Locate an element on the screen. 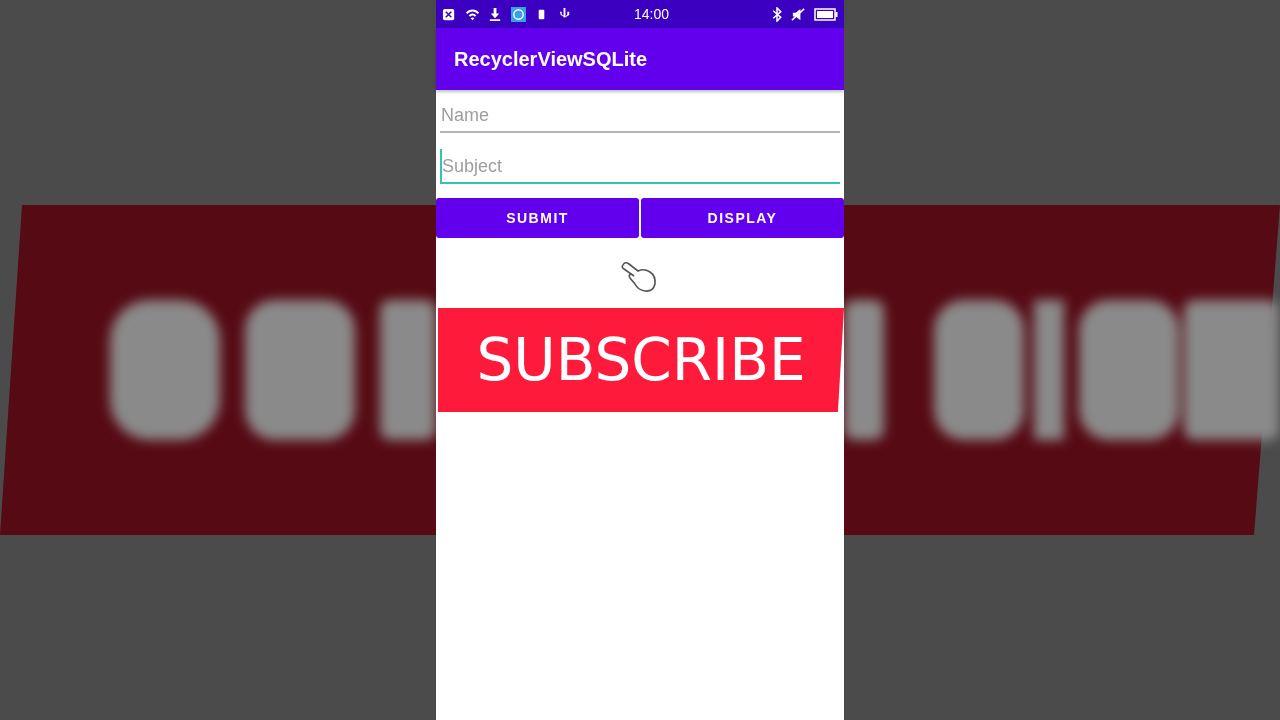 Image resolution: width=1280 pixels, height=720 pixels. action-button: DISPLAY is located at coordinates (742, 218).